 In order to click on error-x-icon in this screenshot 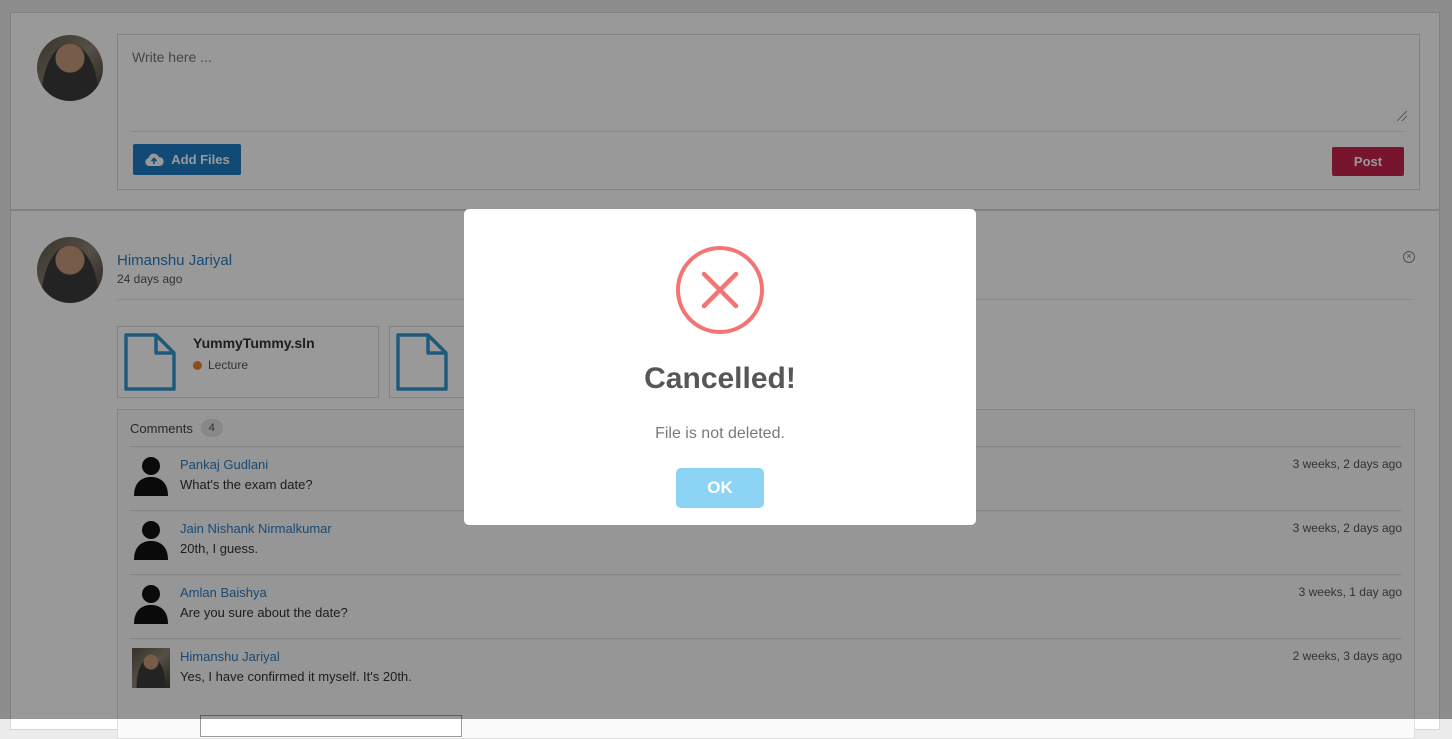, I will do `click(720, 290)`.